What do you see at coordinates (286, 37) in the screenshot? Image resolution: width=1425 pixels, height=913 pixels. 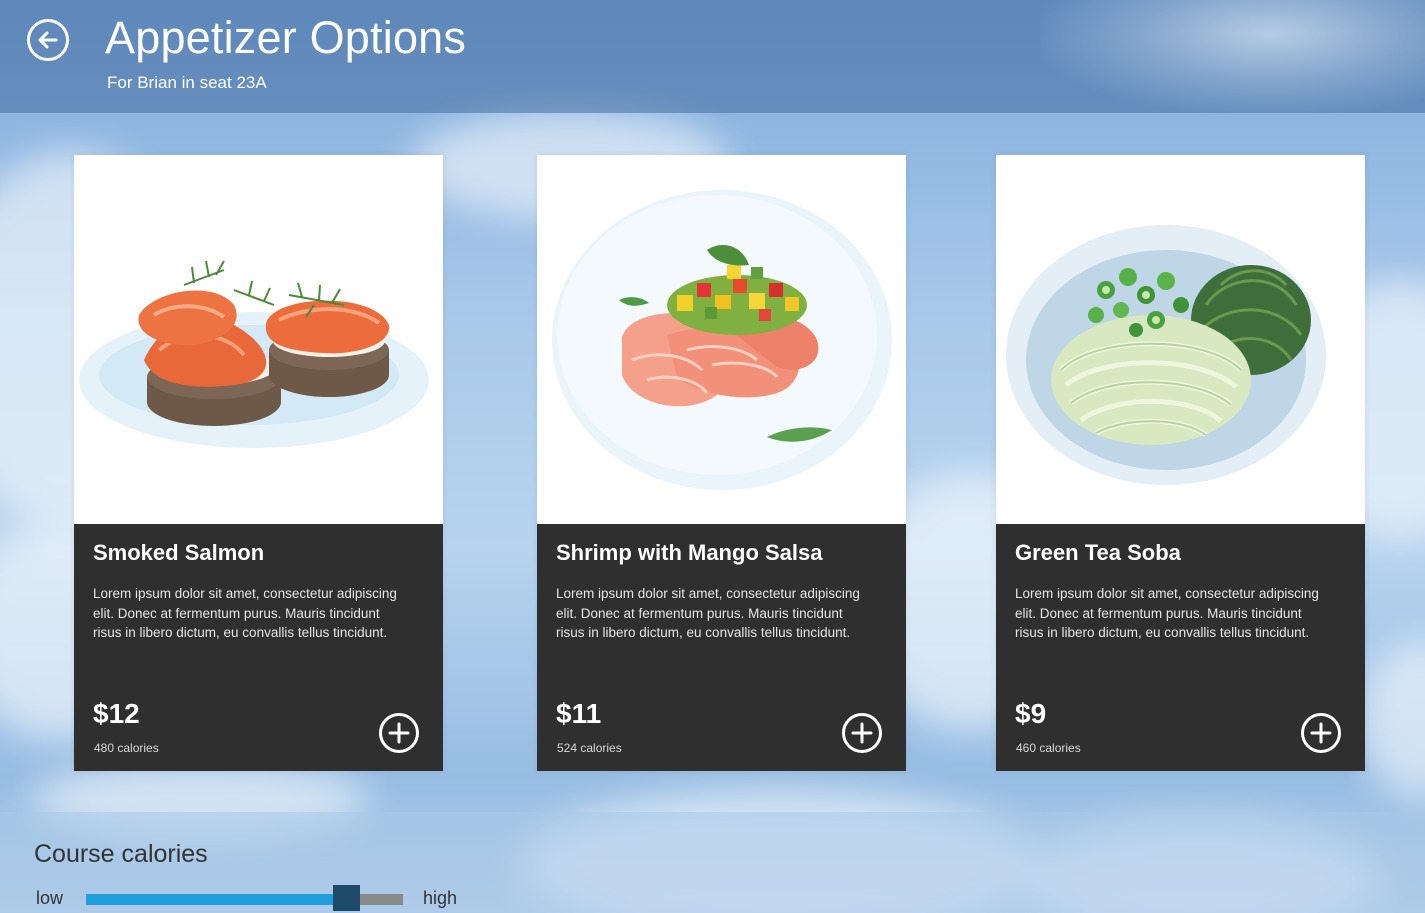 I see `page-title: Appetizer Options` at bounding box center [286, 37].